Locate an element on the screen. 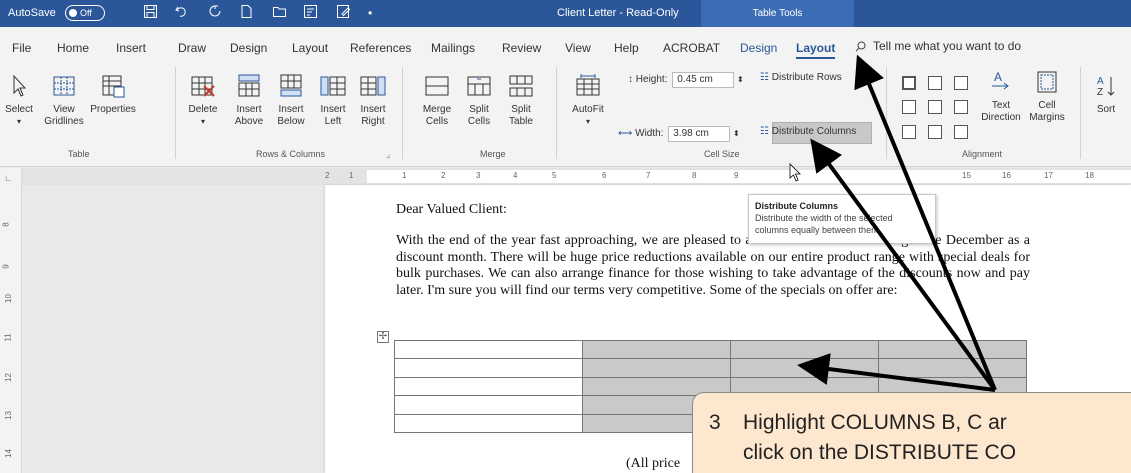 The image size is (1131, 473). width-label: Width: is located at coordinates (649, 133).